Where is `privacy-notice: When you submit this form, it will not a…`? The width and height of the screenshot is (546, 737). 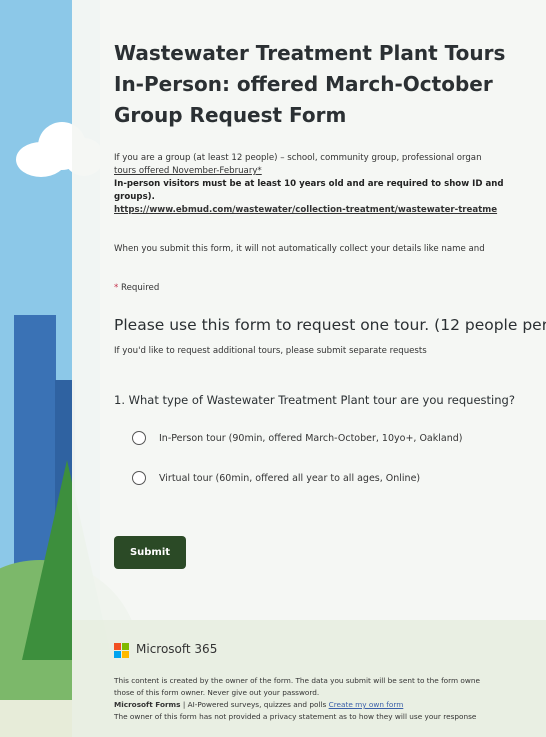 privacy-notice: When you submit this form, it will not a… is located at coordinates (299, 249).